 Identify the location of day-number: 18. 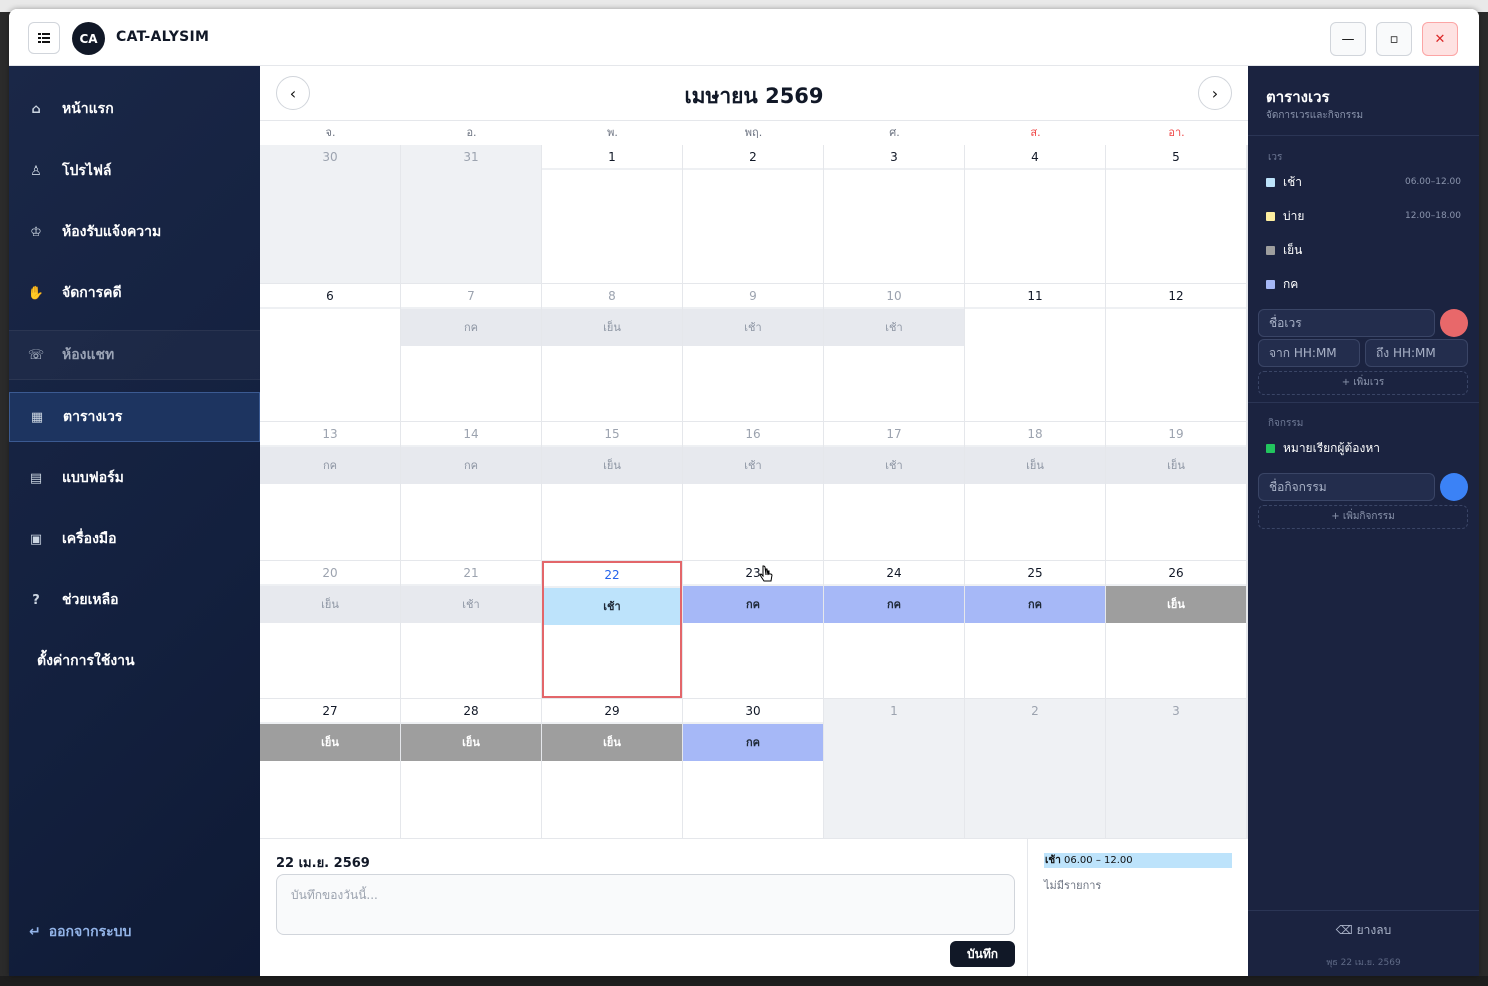
(1035, 434).